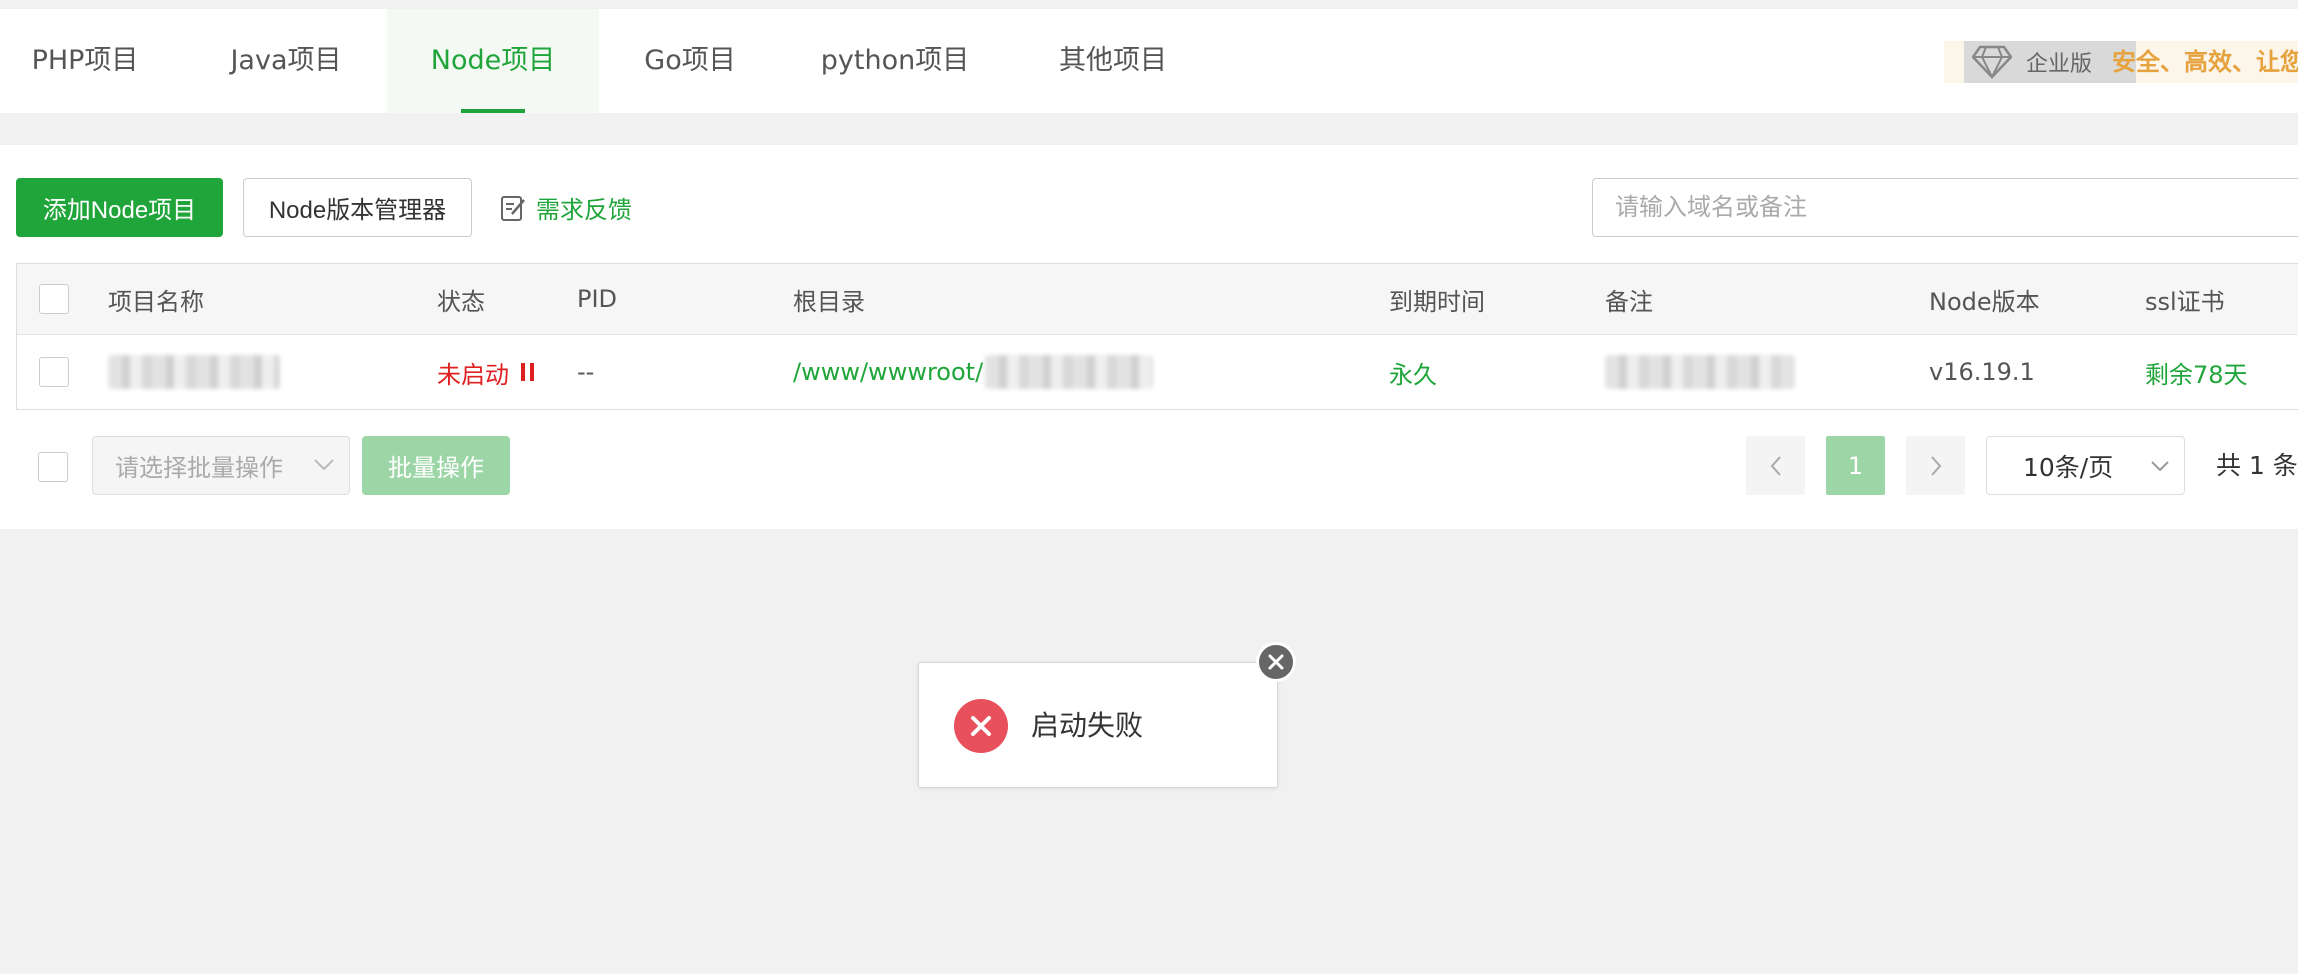 The width and height of the screenshot is (2298, 974). What do you see at coordinates (119, 207) in the screenshot?
I see `add-node-project-button: 添加Node项目` at bounding box center [119, 207].